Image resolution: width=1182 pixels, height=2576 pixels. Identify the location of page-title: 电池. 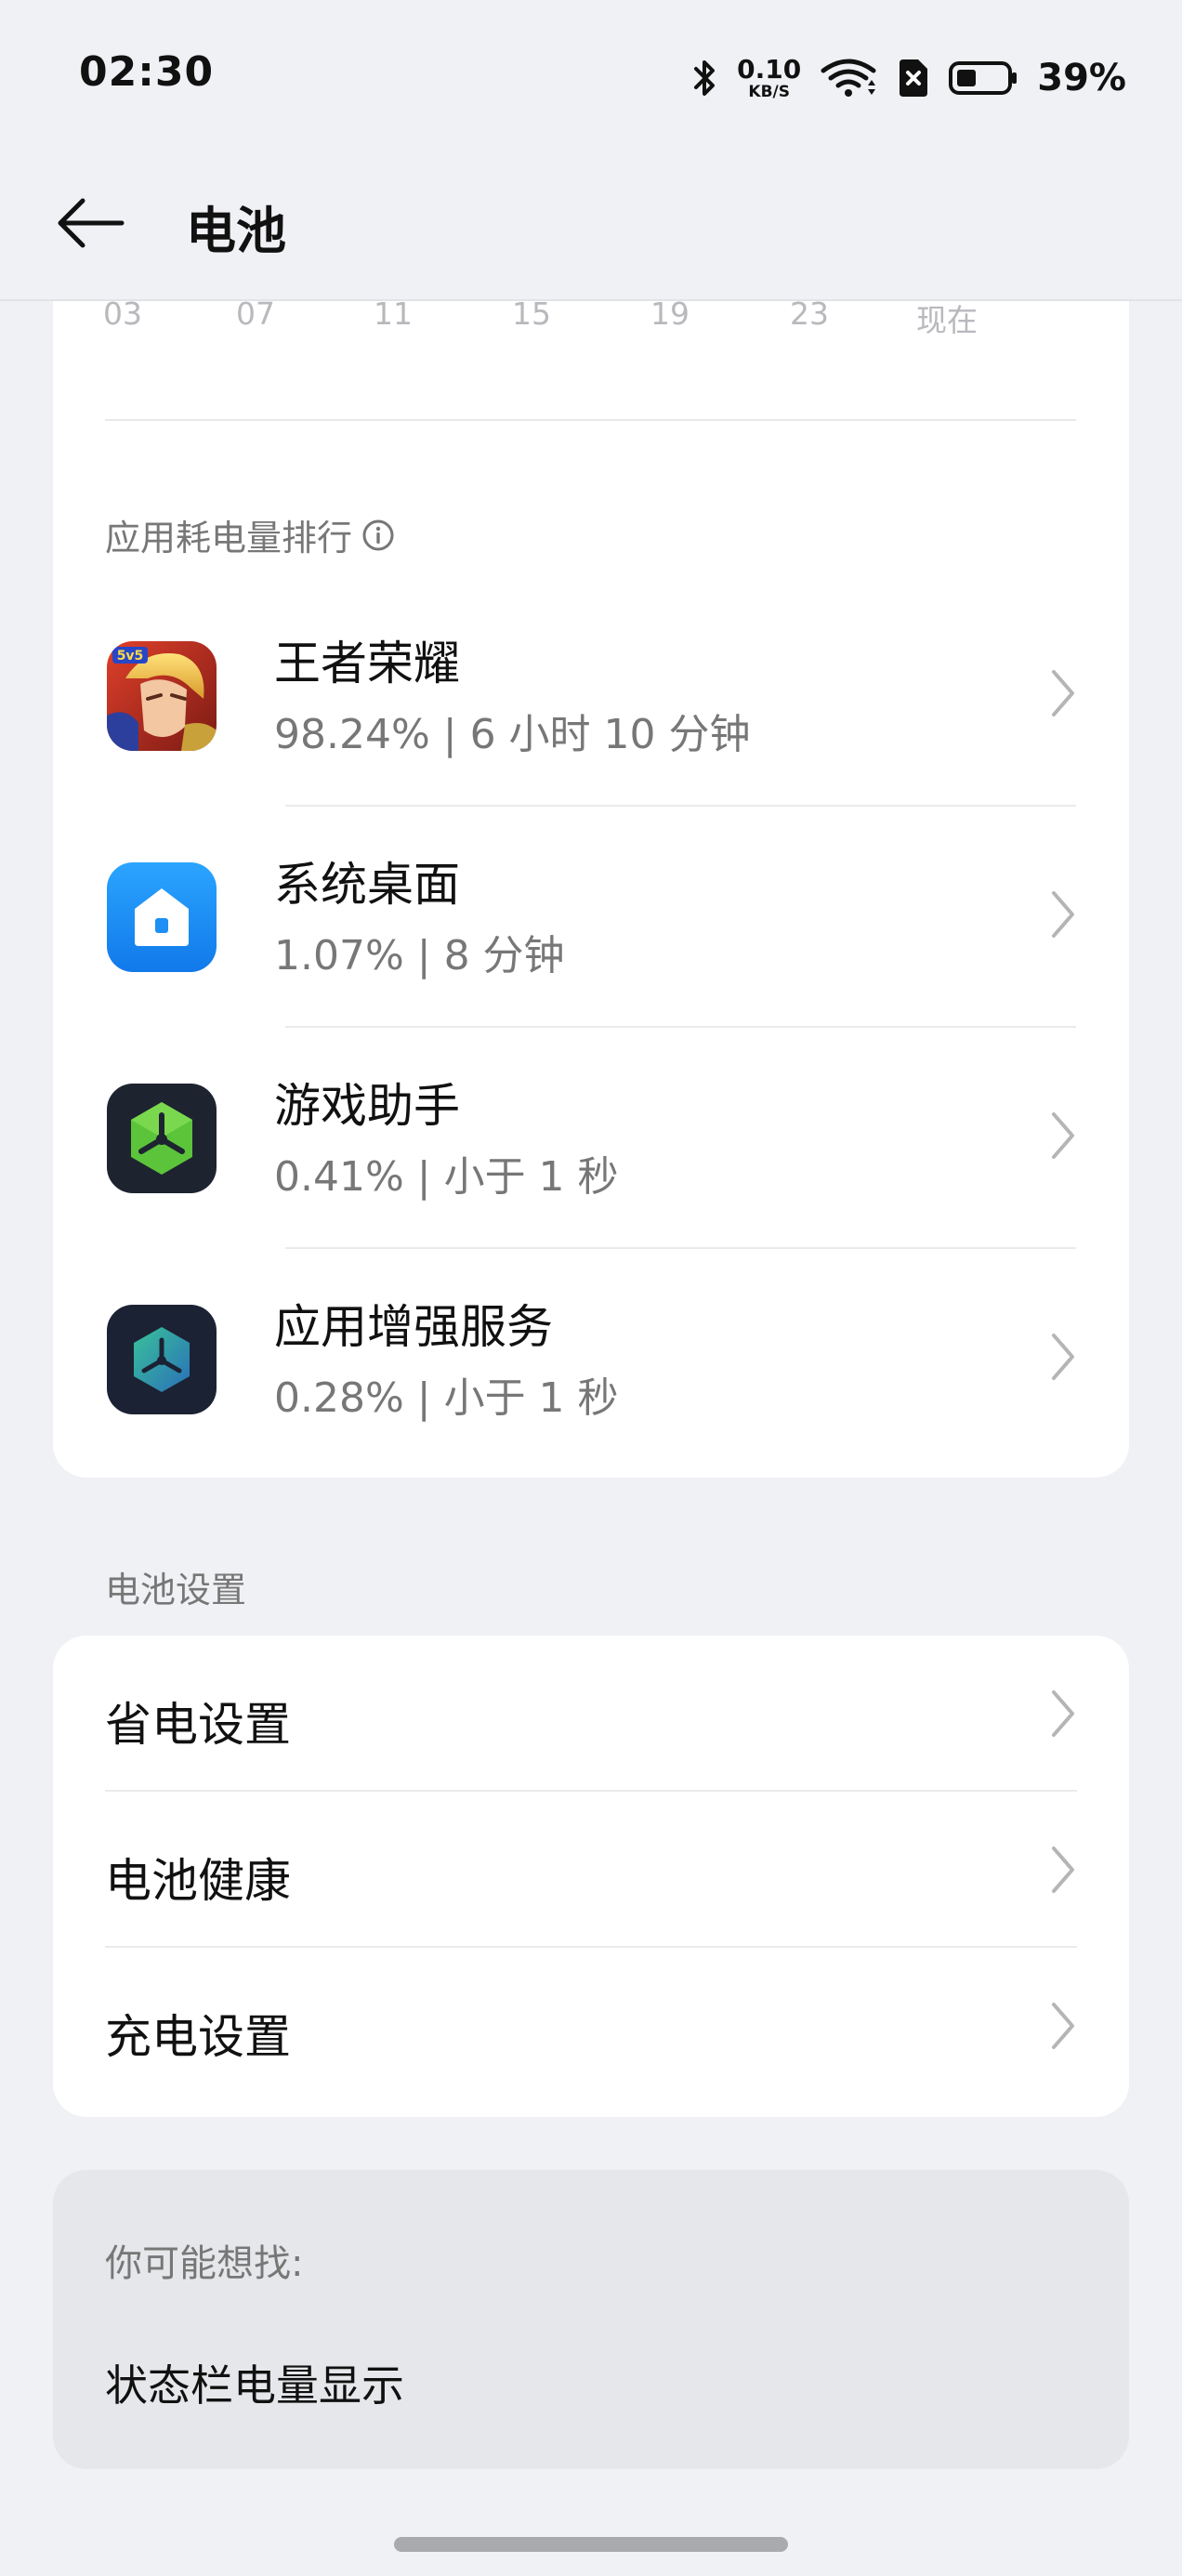
(236, 231).